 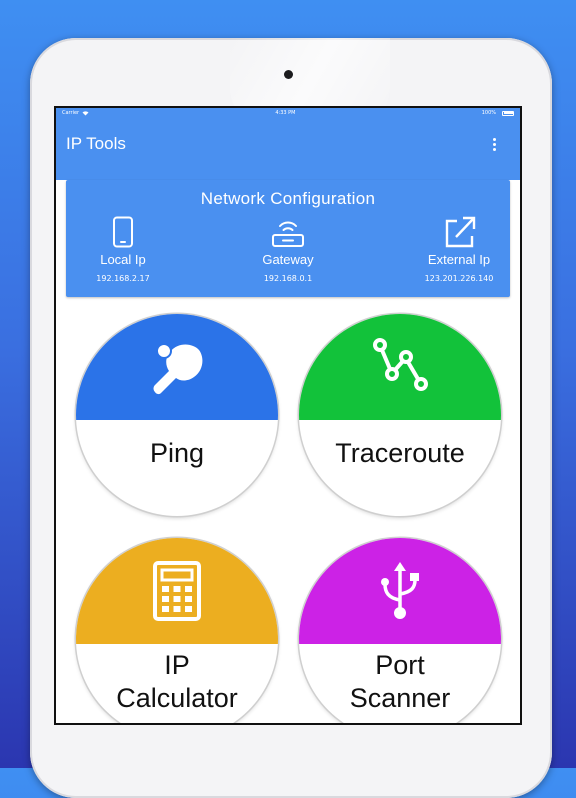 I want to click on ip-calculator-label-line1: IP, so click(x=177, y=665).